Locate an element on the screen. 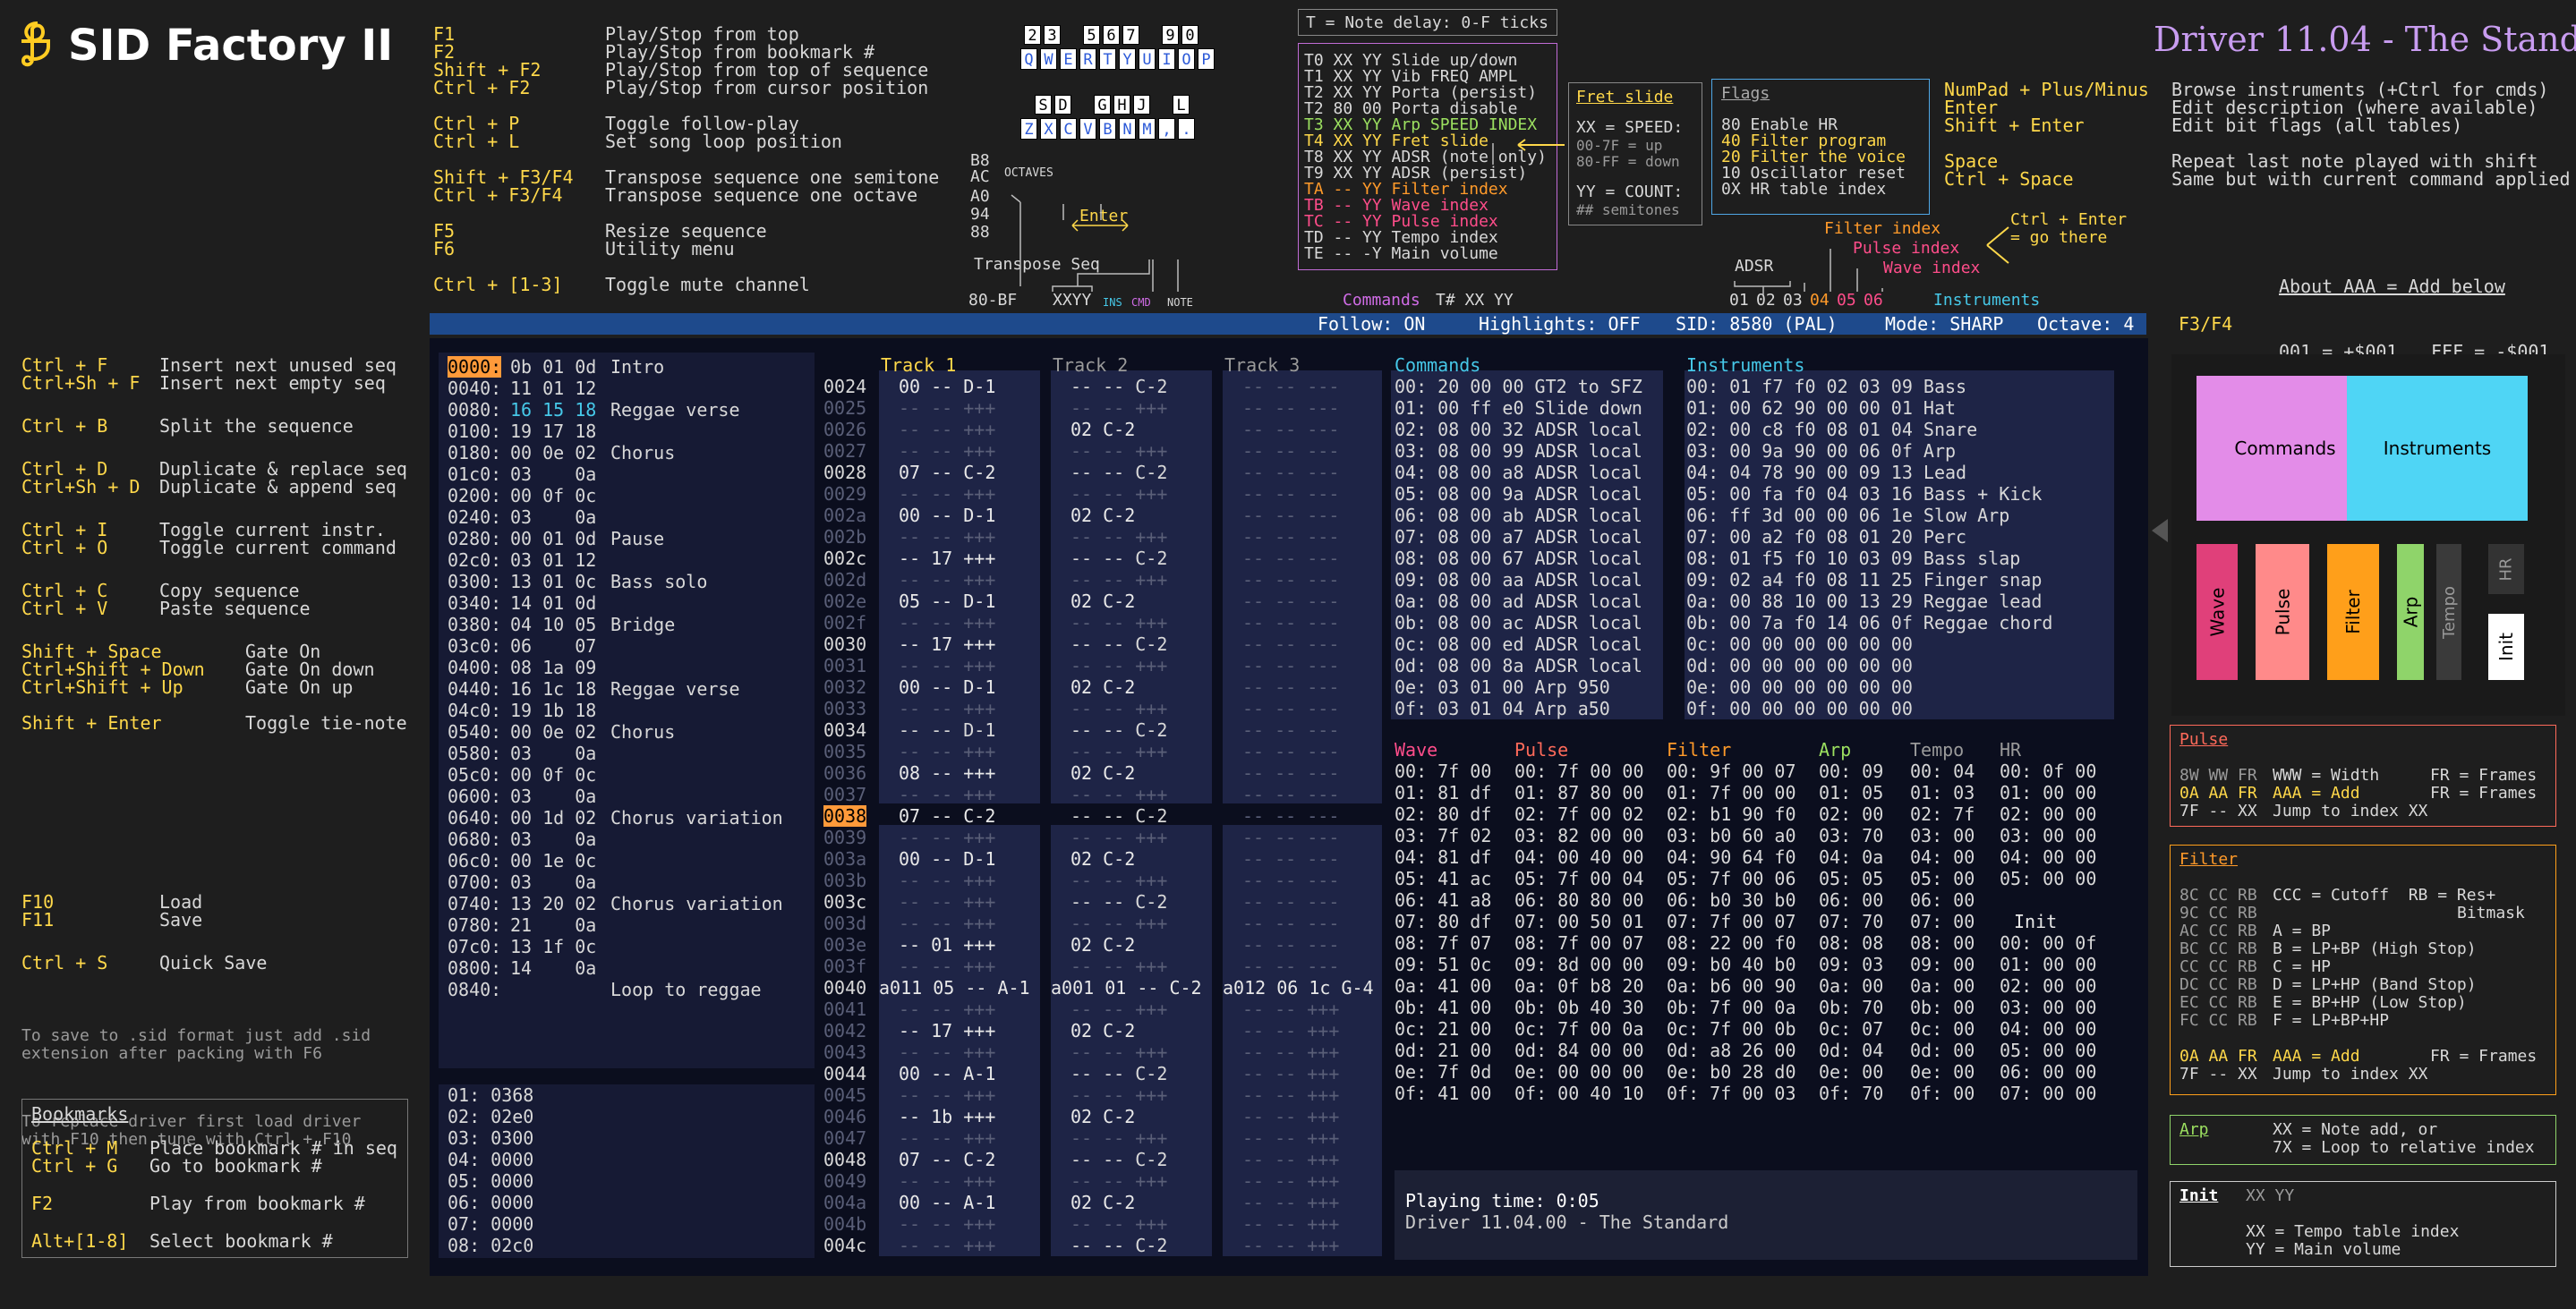 The height and width of the screenshot is (1309, 2576). pulse-entry: 0c: 7f 00 0a is located at coordinates (1579, 1029).